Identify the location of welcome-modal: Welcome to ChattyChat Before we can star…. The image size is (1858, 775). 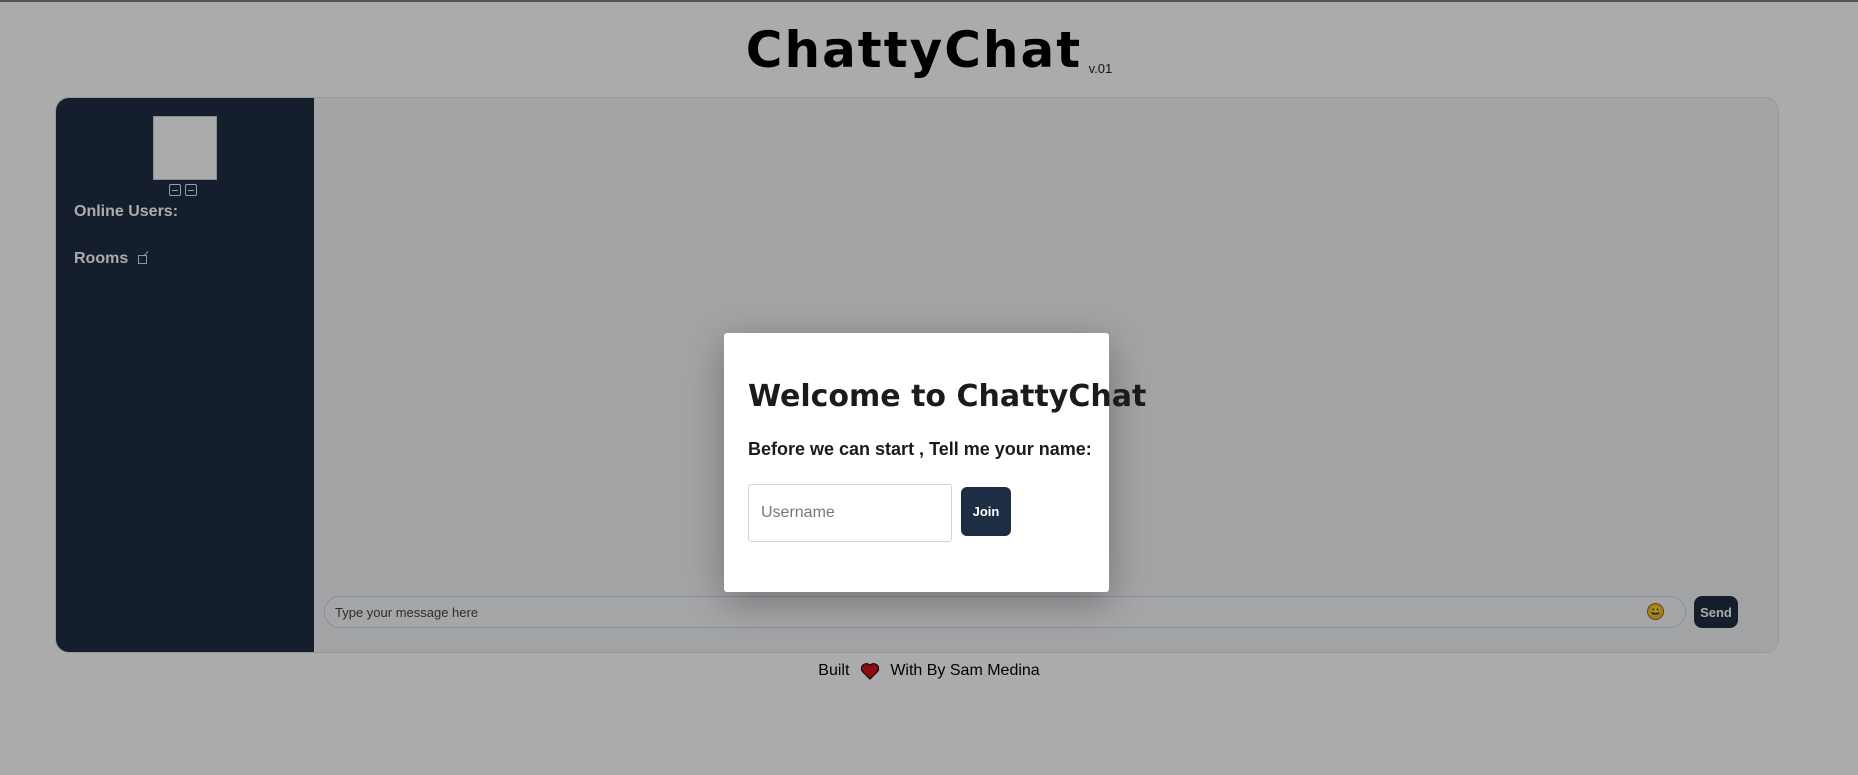
(935, 462).